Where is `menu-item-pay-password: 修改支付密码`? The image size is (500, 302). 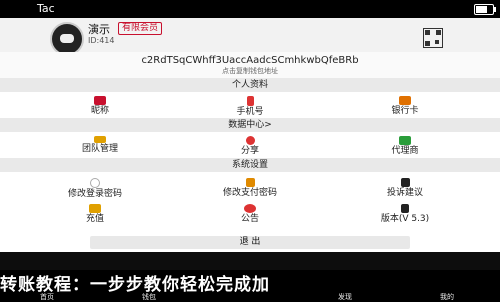 menu-item-pay-password: 修改支付密码 is located at coordinates (250, 188).